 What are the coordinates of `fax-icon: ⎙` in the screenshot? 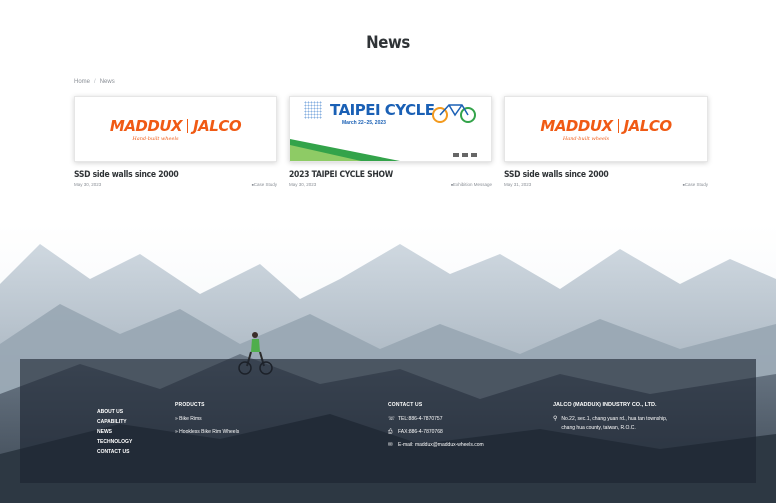 It's located at (390, 432).